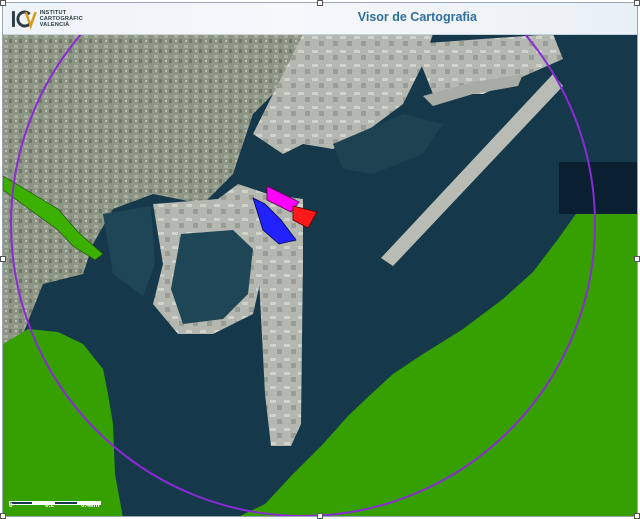  I want to click on resize-handle-right, so click(637, 259).